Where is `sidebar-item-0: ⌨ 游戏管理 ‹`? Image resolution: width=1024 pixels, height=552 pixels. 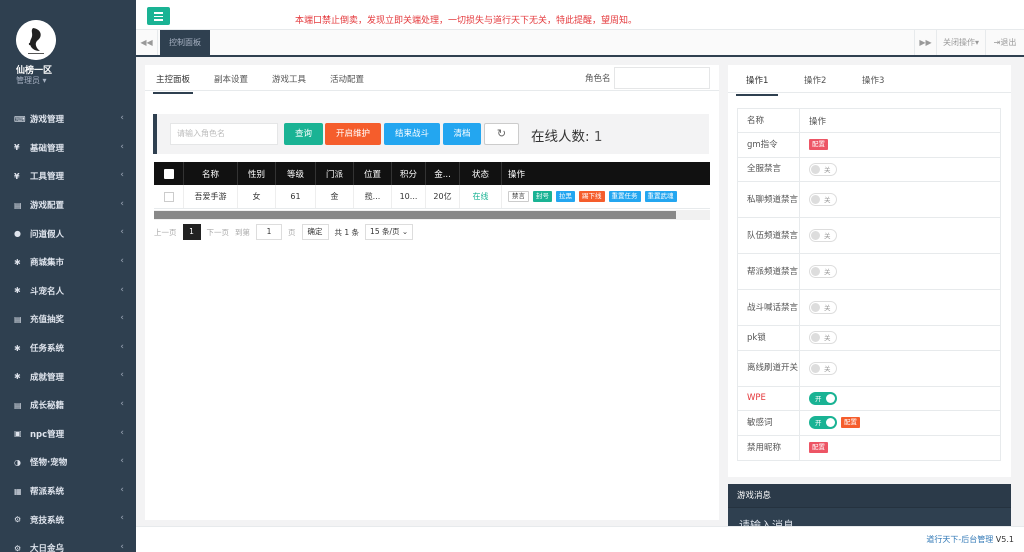 sidebar-item-0: ⌨ 游戏管理 ‹ is located at coordinates (68, 119).